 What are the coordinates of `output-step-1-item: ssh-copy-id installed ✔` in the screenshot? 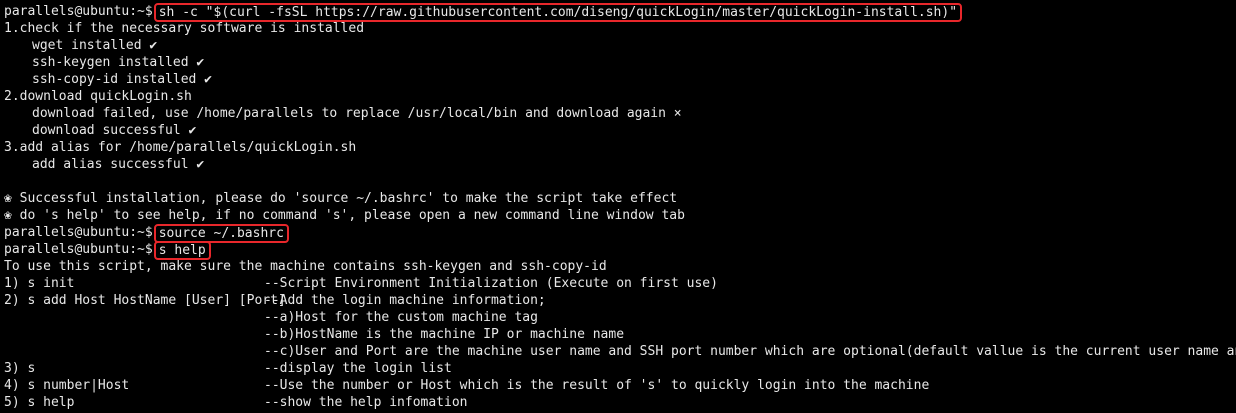 It's located at (122, 79).